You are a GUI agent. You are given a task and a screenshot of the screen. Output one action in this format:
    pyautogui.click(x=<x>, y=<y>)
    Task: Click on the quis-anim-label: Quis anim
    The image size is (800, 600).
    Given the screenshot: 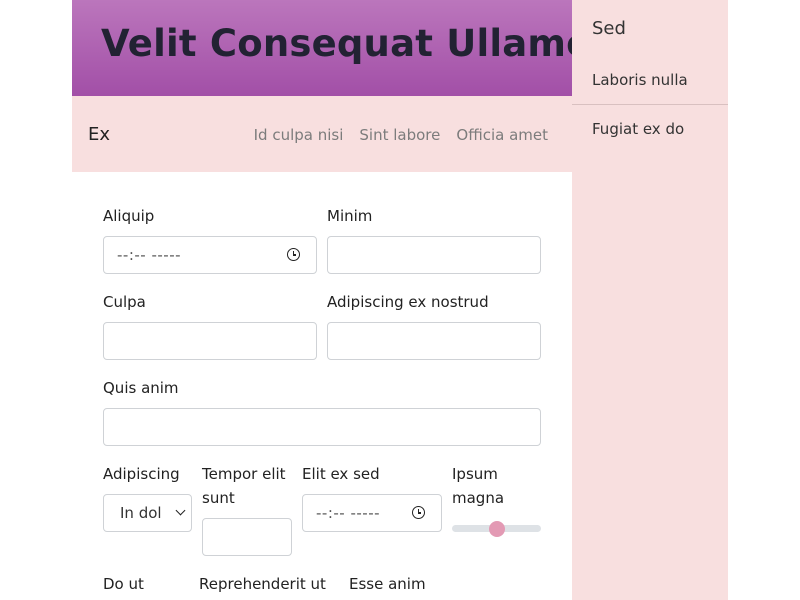 What is the action you would take?
    pyautogui.click(x=141, y=388)
    